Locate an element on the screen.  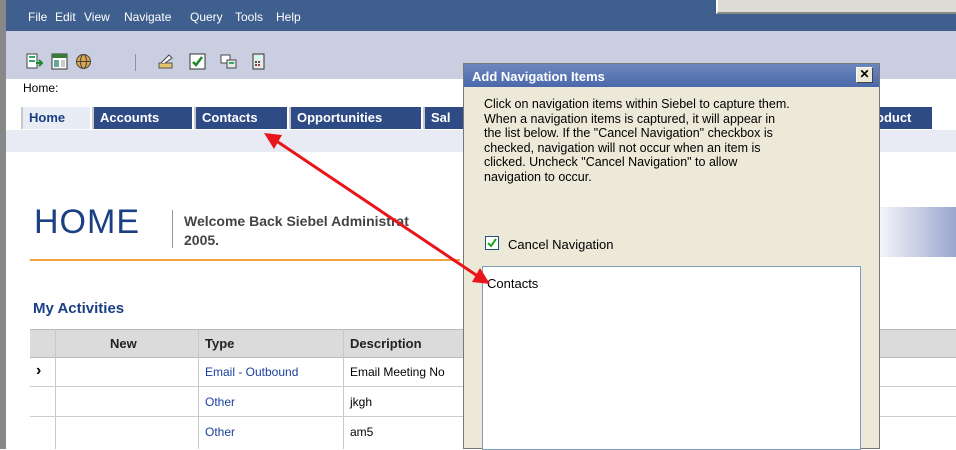
checklist-icon is located at coordinates (197, 61).